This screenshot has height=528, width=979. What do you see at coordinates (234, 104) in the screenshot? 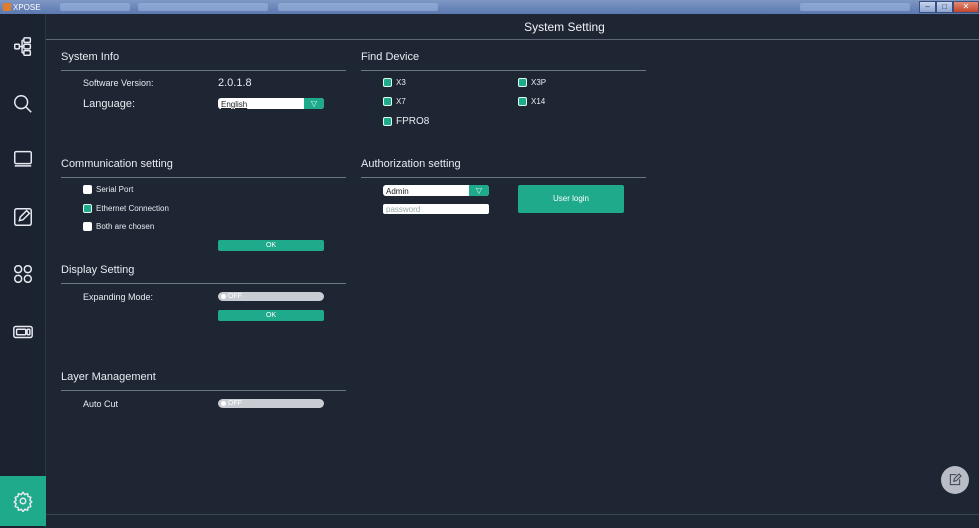
I see `language-value: English` at bounding box center [234, 104].